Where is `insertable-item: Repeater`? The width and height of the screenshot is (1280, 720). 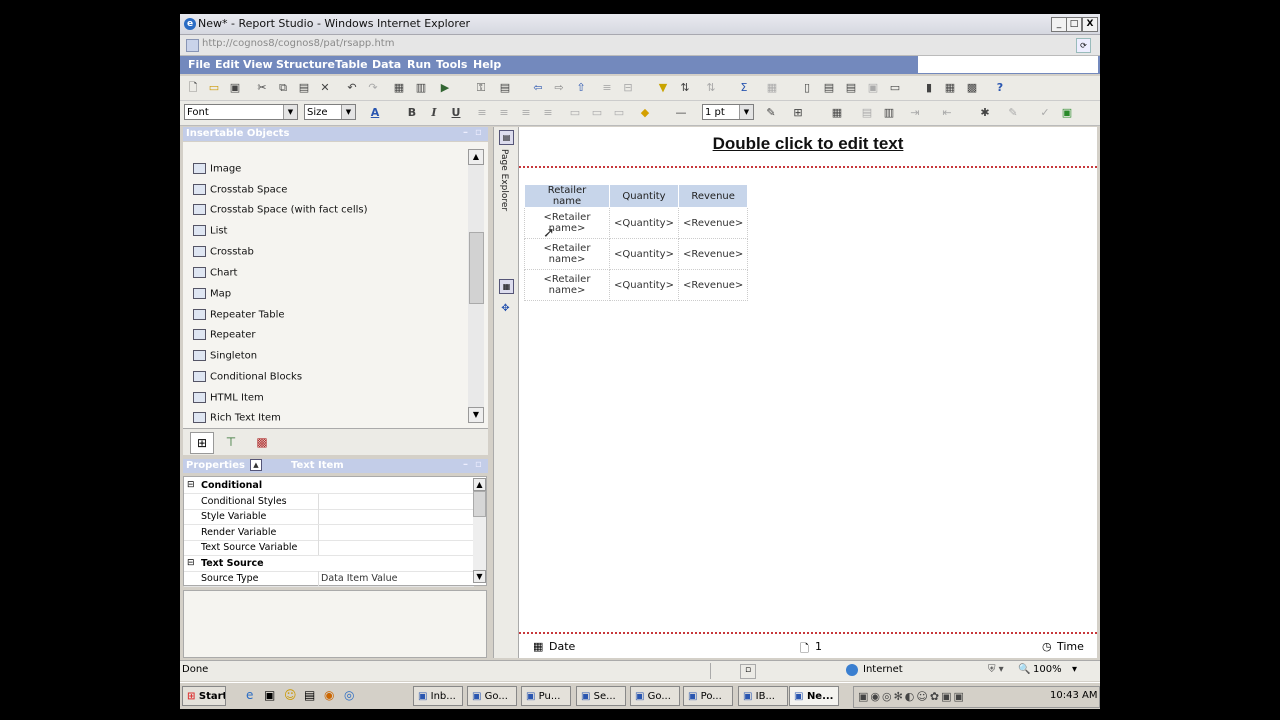
insertable-item: Repeater is located at coordinates (224, 338).